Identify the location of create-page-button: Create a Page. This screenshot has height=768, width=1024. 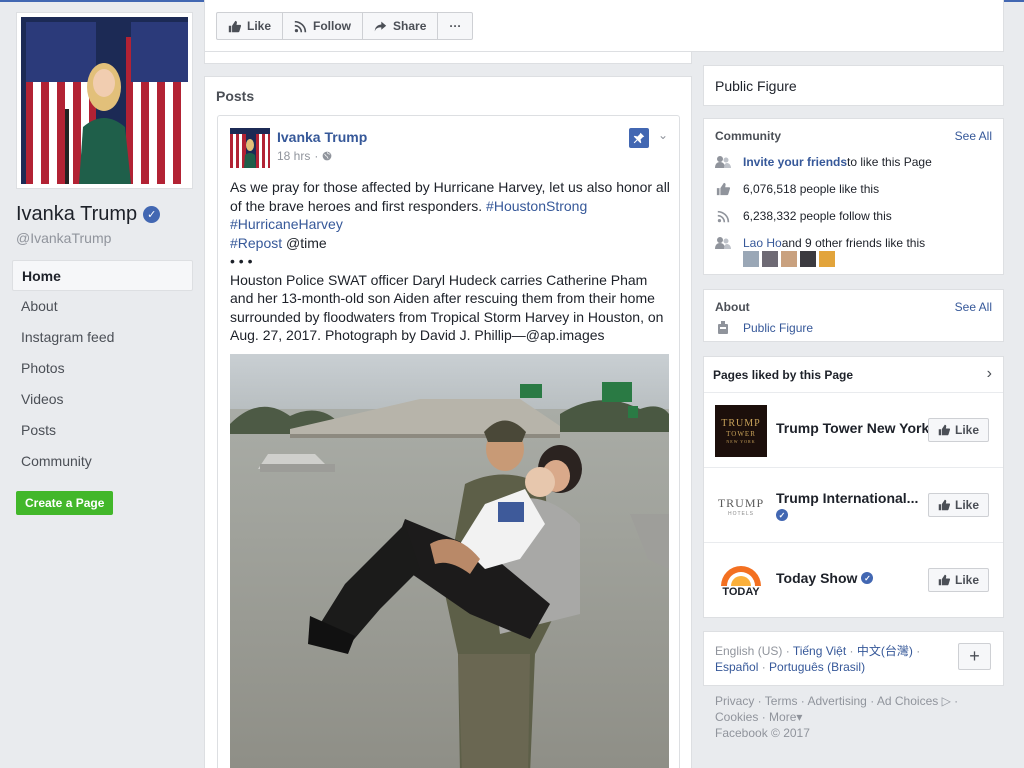
(65, 503).